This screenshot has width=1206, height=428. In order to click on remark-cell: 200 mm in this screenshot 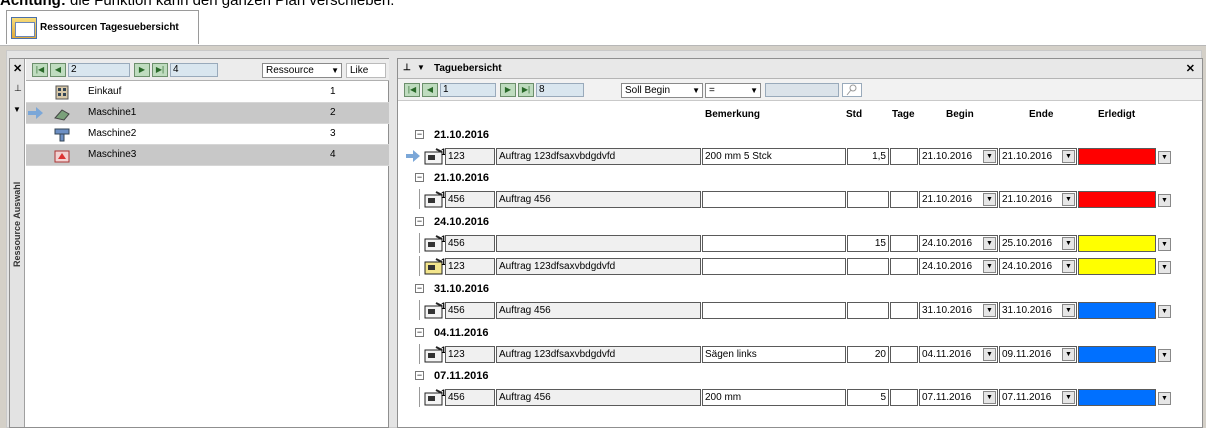, I will do `click(774, 397)`.